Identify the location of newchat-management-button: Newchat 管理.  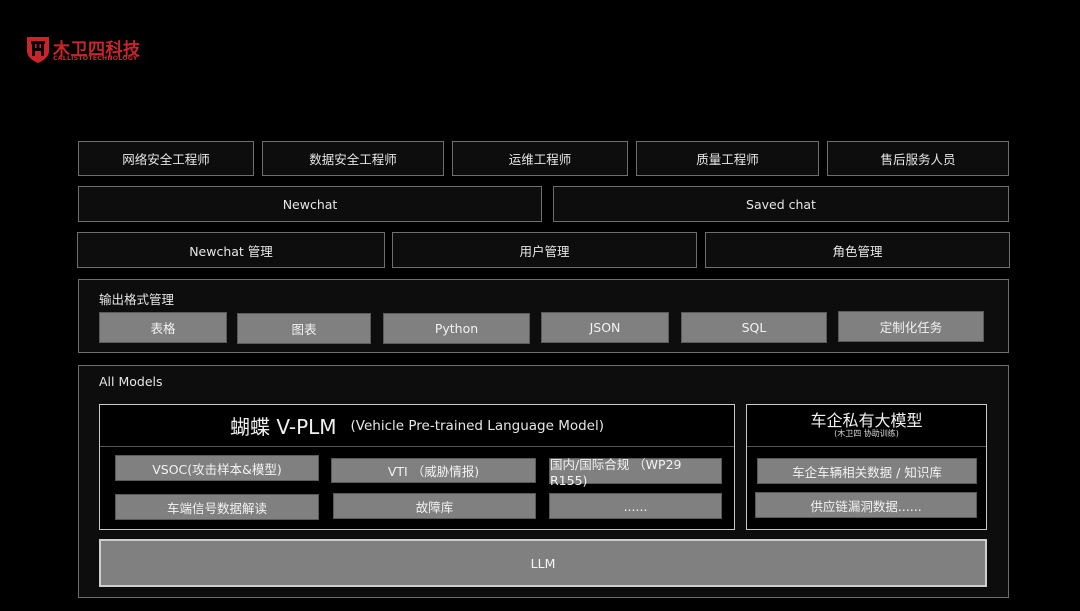
(231, 250).